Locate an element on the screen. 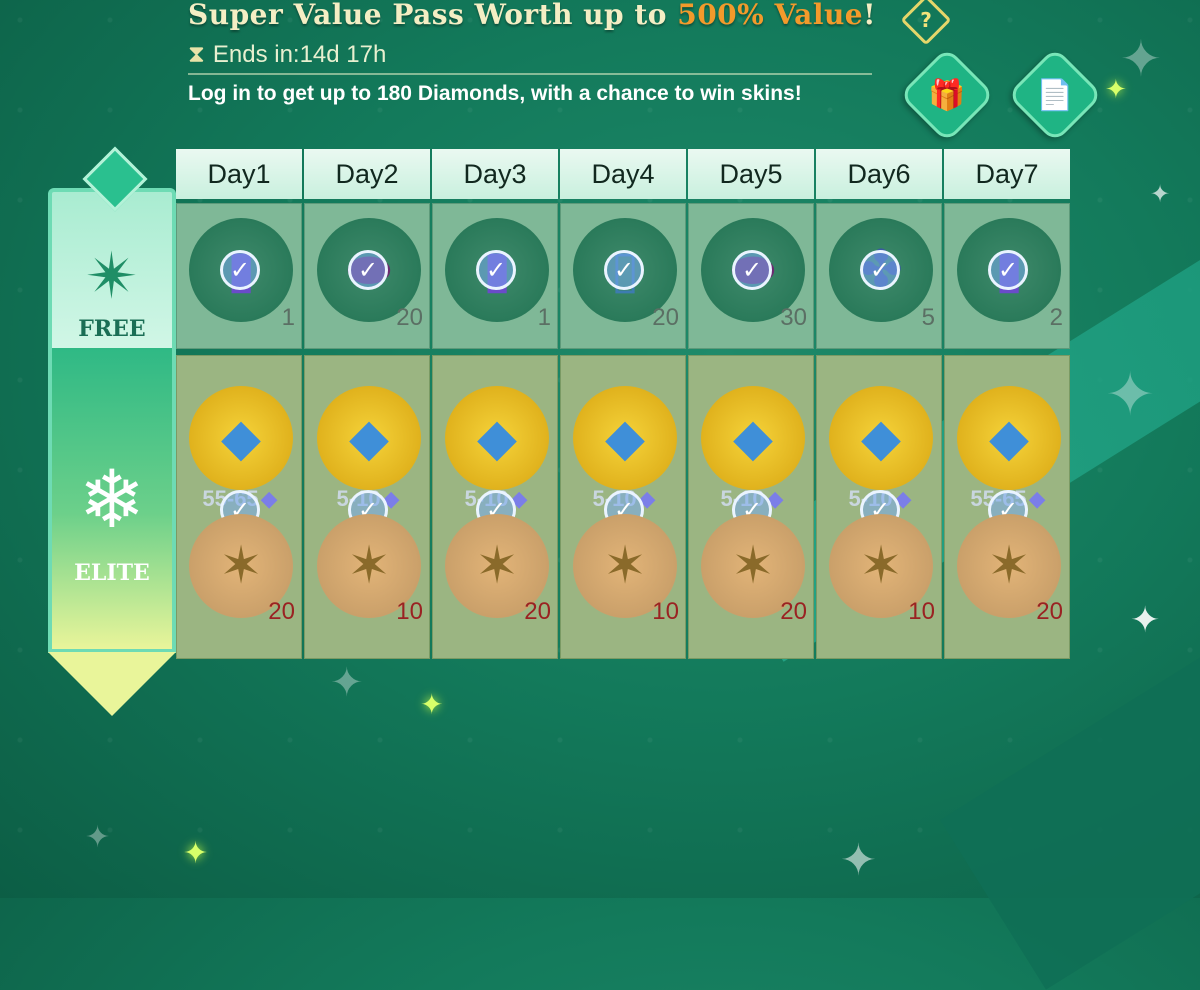 The image size is (1200, 990). day-header: Day4 is located at coordinates (623, 174).